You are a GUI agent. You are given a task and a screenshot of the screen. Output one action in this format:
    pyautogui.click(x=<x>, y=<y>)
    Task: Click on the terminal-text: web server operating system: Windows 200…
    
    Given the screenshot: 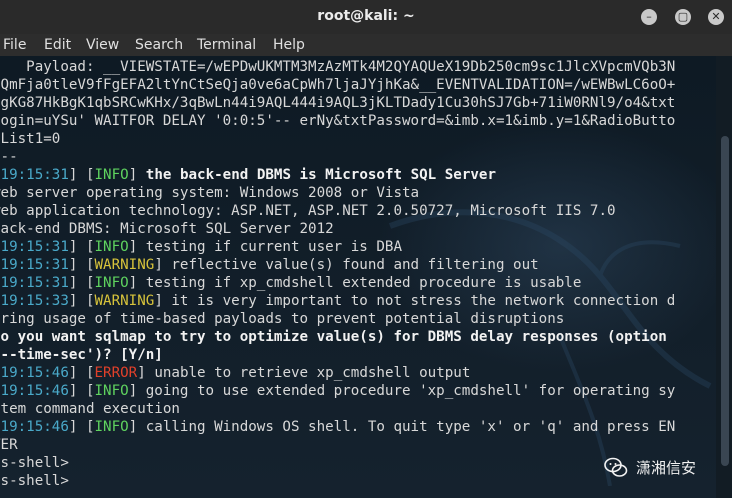 What is the action you would take?
    pyautogui.click(x=210, y=193)
    